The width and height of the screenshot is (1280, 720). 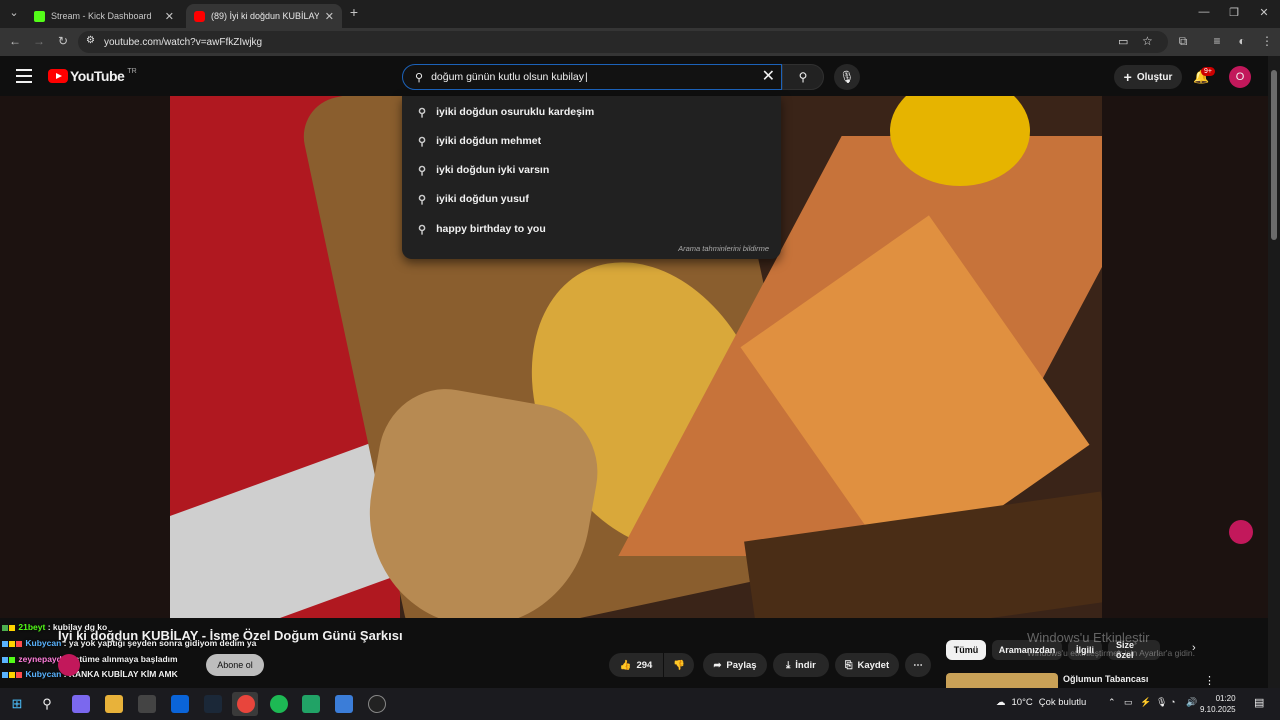 I want to click on recommendation-title: Oğlumun Tabancası, so click(x=1105, y=679).